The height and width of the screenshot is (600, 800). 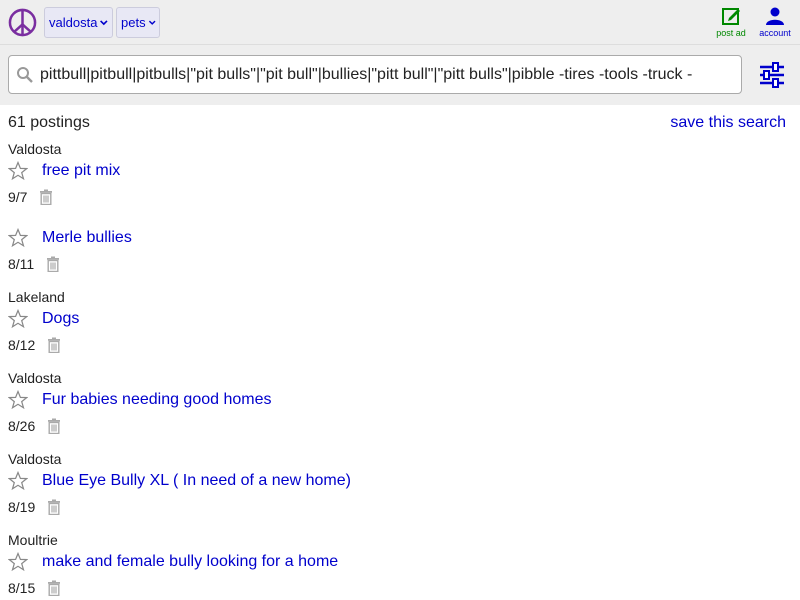 I want to click on city-dropdown: valdosta, so click(x=78, y=22).